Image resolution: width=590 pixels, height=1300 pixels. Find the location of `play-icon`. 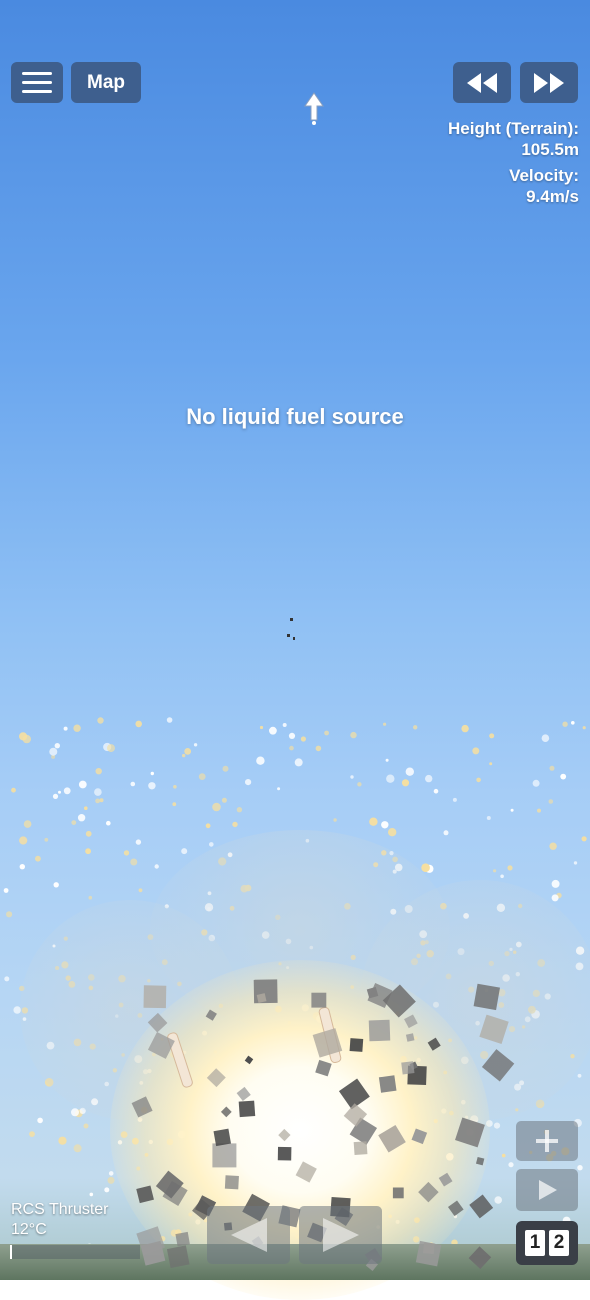

play-icon is located at coordinates (548, 1190).